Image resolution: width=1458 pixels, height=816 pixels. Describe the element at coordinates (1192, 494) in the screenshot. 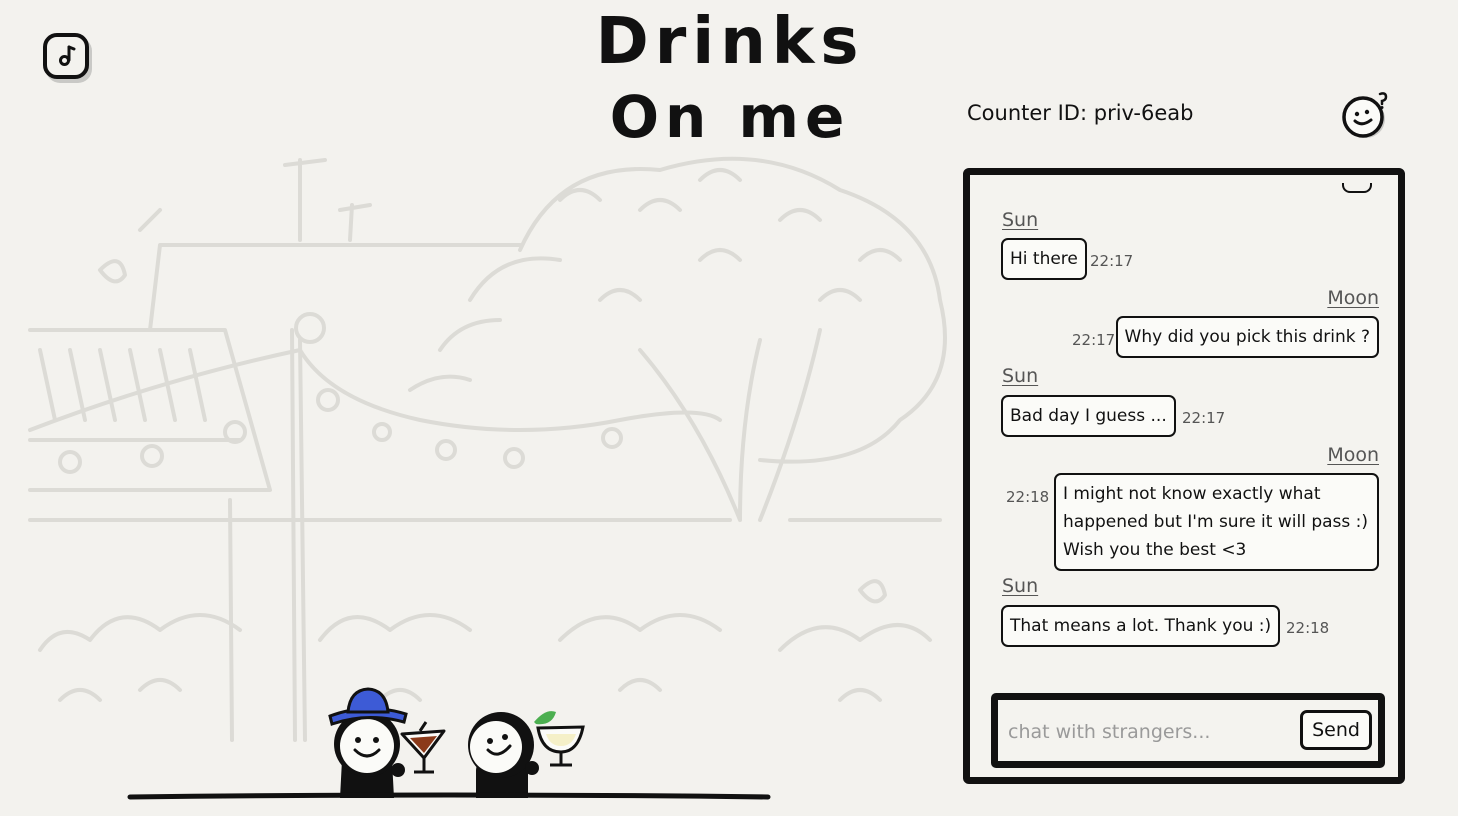

I see `message-line: I might not know exactly what` at that location.